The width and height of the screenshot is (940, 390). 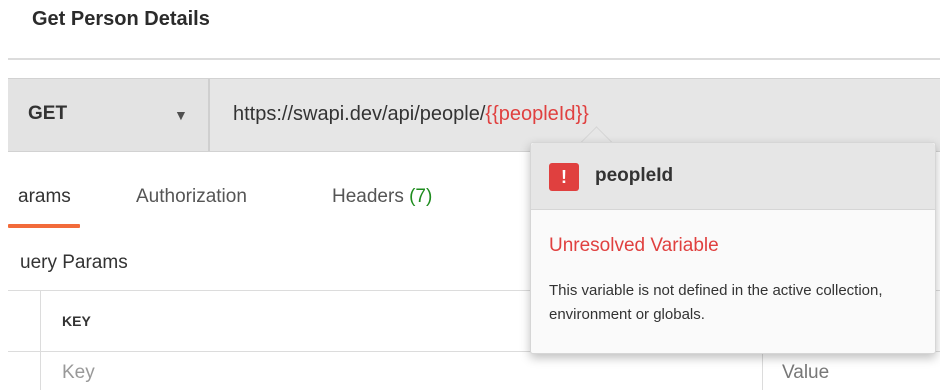 What do you see at coordinates (537, 114) in the screenshot?
I see `url-variable: {{peopleId}}` at bounding box center [537, 114].